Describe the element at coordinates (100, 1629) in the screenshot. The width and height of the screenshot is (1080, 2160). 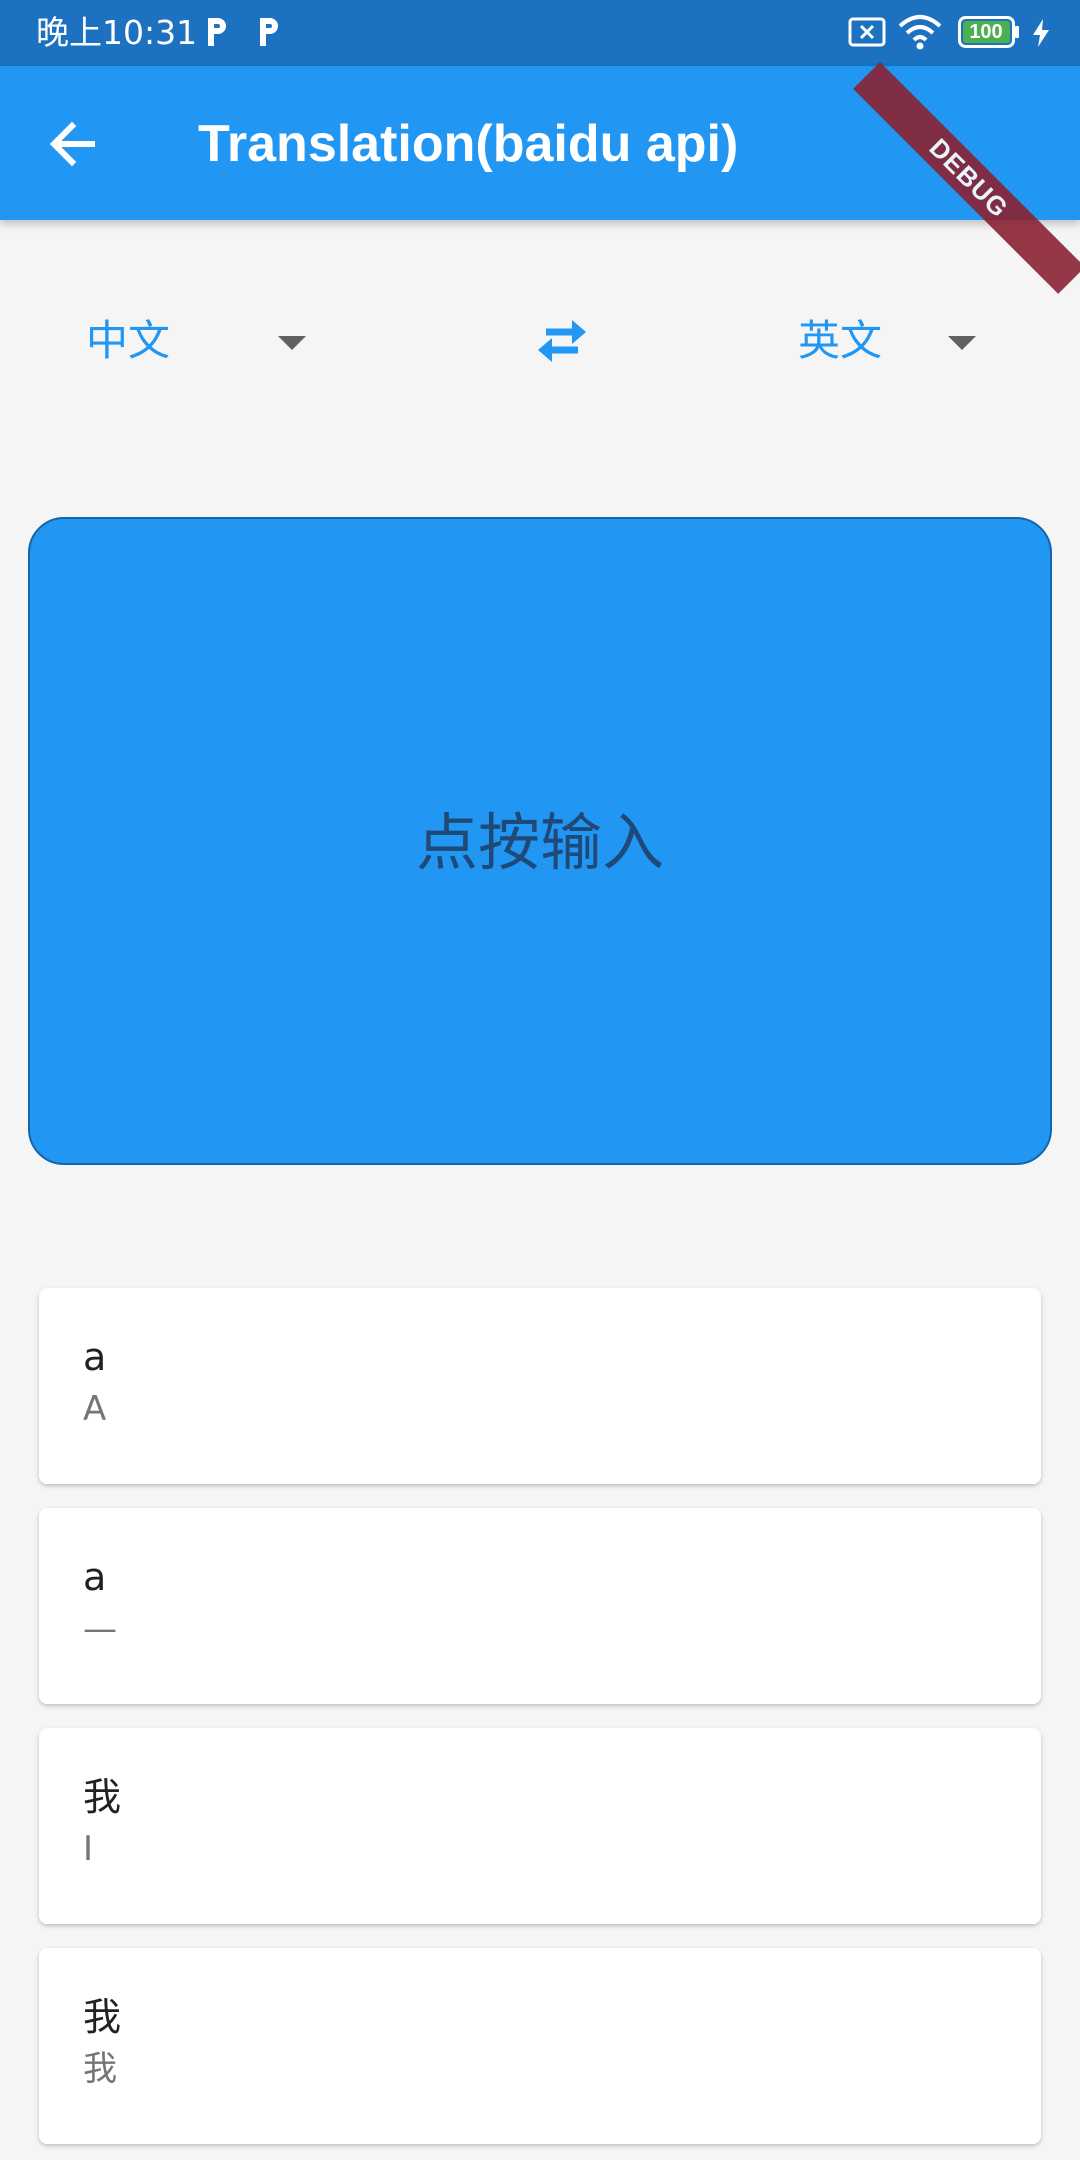
I see `history-translation-text: —` at that location.